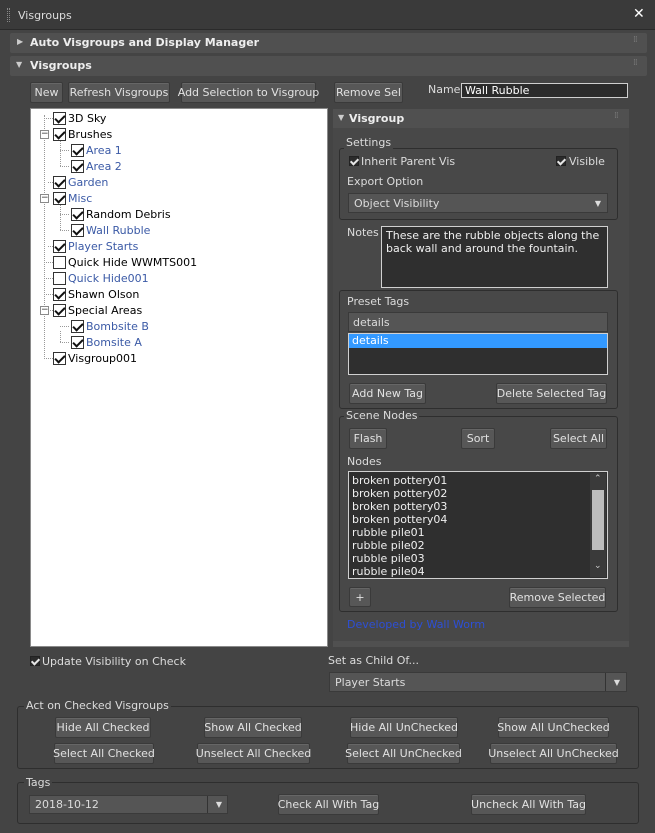 The height and width of the screenshot is (833, 655). What do you see at coordinates (110, 326) in the screenshot?
I see `tree-item: Bombsite B` at bounding box center [110, 326].